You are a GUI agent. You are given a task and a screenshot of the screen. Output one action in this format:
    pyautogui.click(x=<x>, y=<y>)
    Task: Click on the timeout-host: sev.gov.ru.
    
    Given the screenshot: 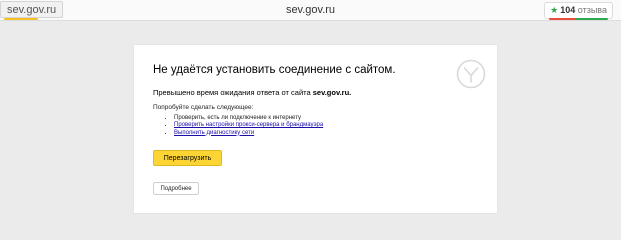 What is the action you would take?
    pyautogui.click(x=332, y=92)
    